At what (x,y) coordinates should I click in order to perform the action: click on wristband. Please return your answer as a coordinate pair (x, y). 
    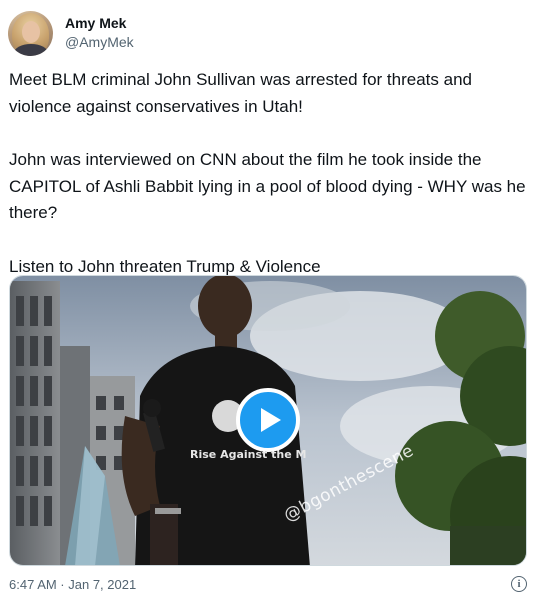
    Looking at the image, I should click on (168, 511).